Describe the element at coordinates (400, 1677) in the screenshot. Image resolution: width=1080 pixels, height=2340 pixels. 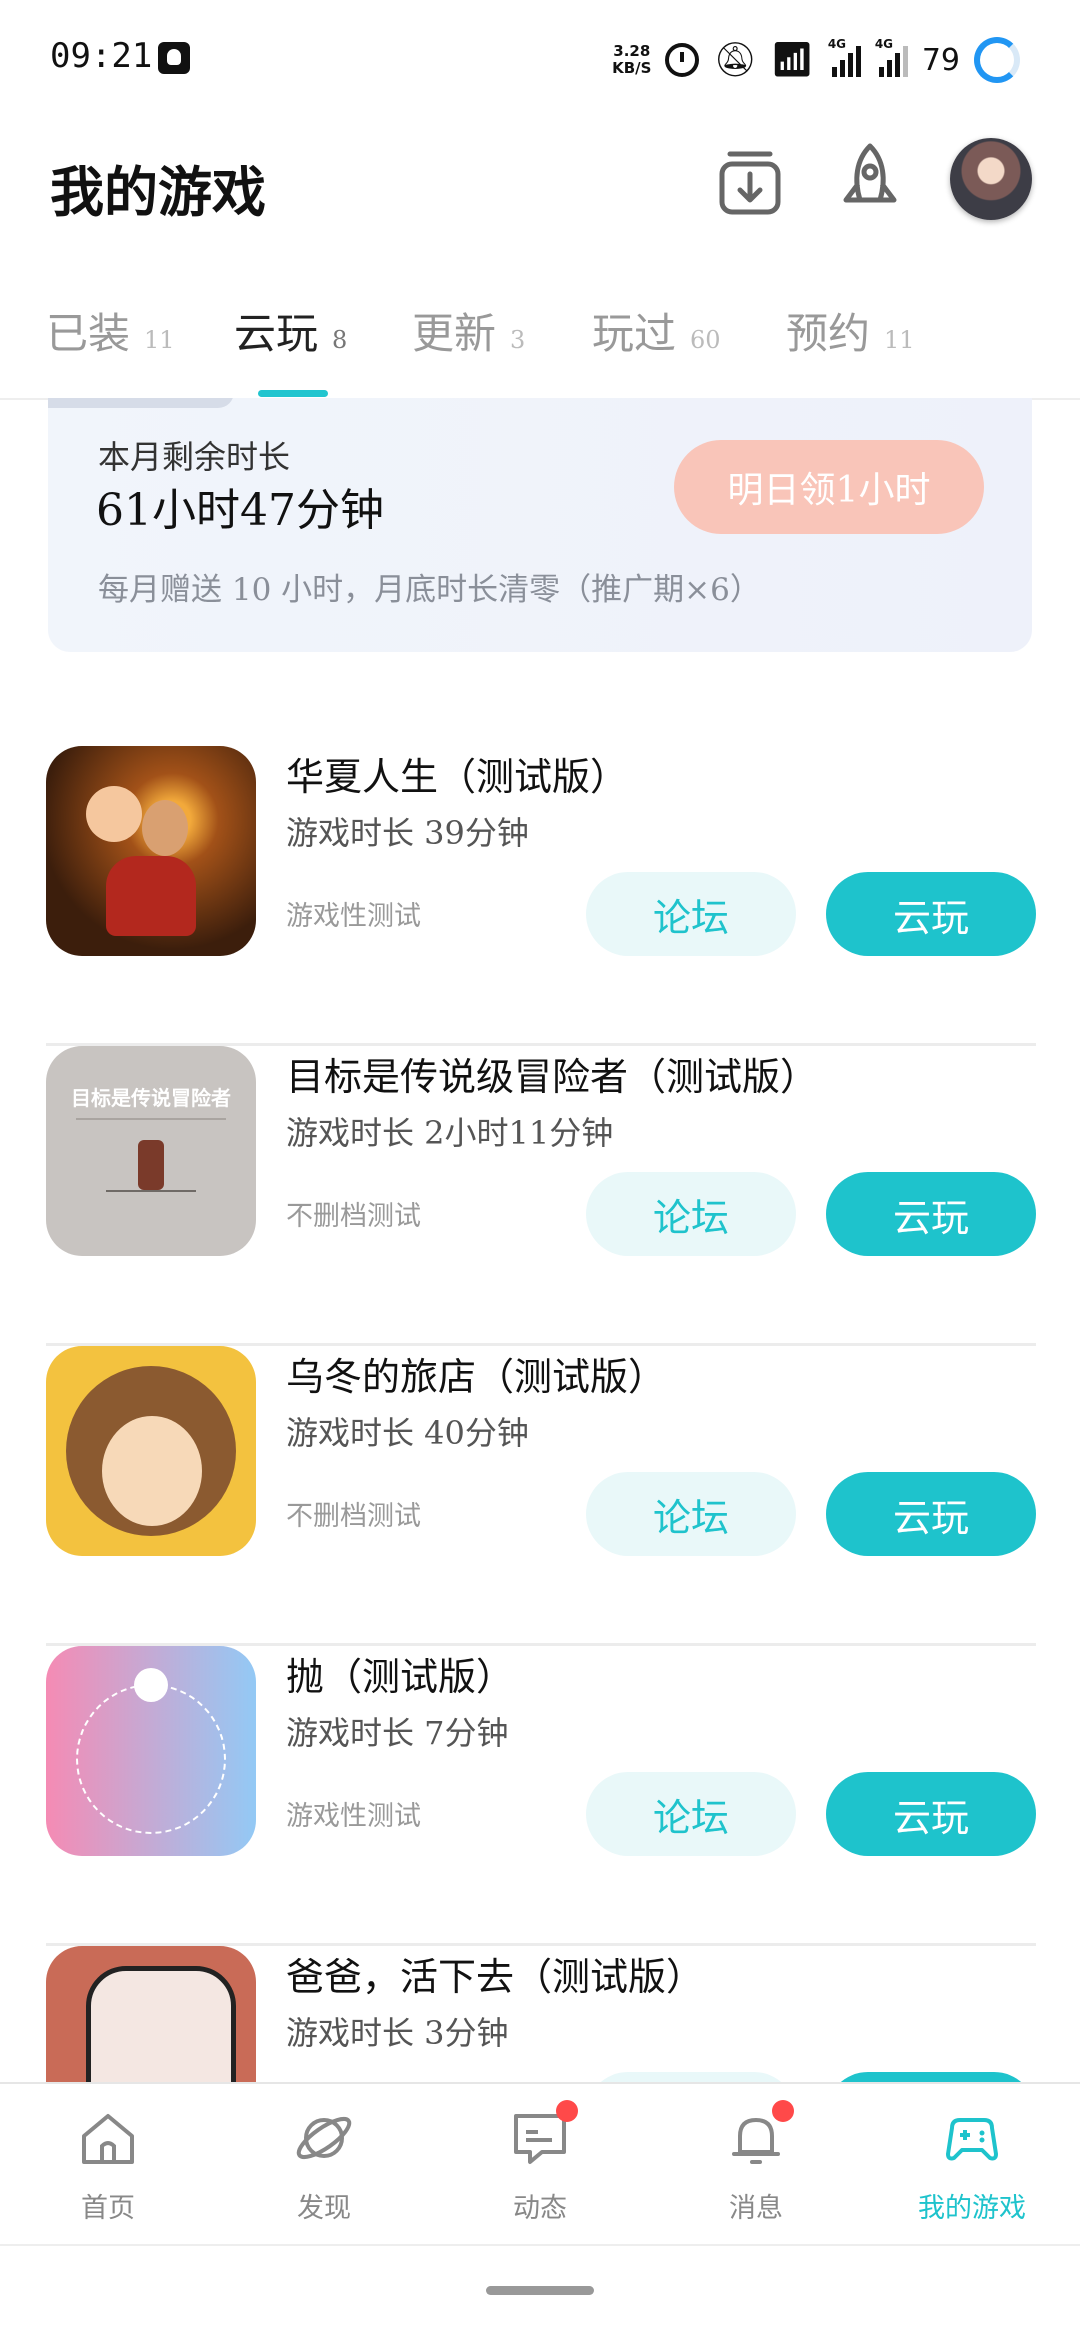
I see `game-name: 抛（测试版）` at that location.